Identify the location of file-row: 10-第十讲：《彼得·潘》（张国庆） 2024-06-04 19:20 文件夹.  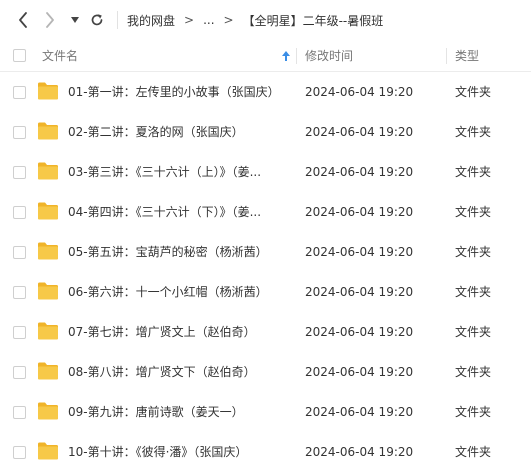
(265, 452).